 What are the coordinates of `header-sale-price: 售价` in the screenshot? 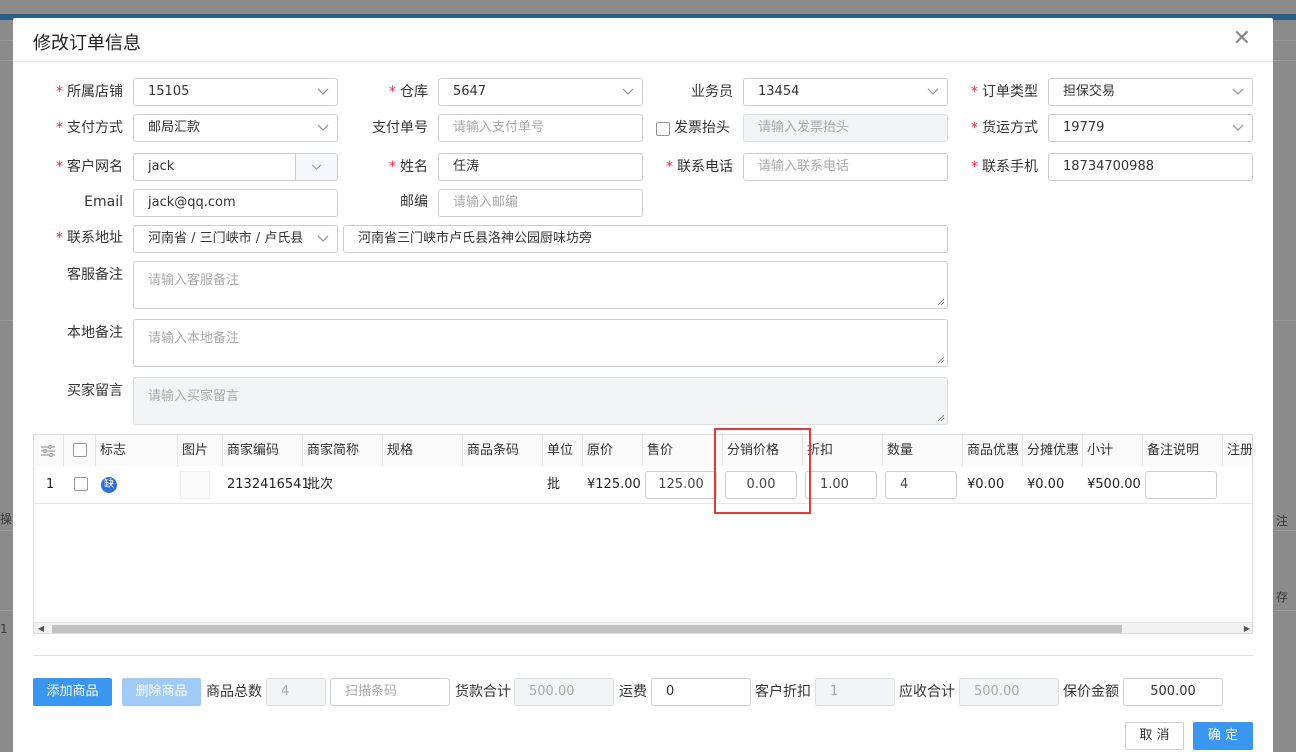 It's located at (683, 450).